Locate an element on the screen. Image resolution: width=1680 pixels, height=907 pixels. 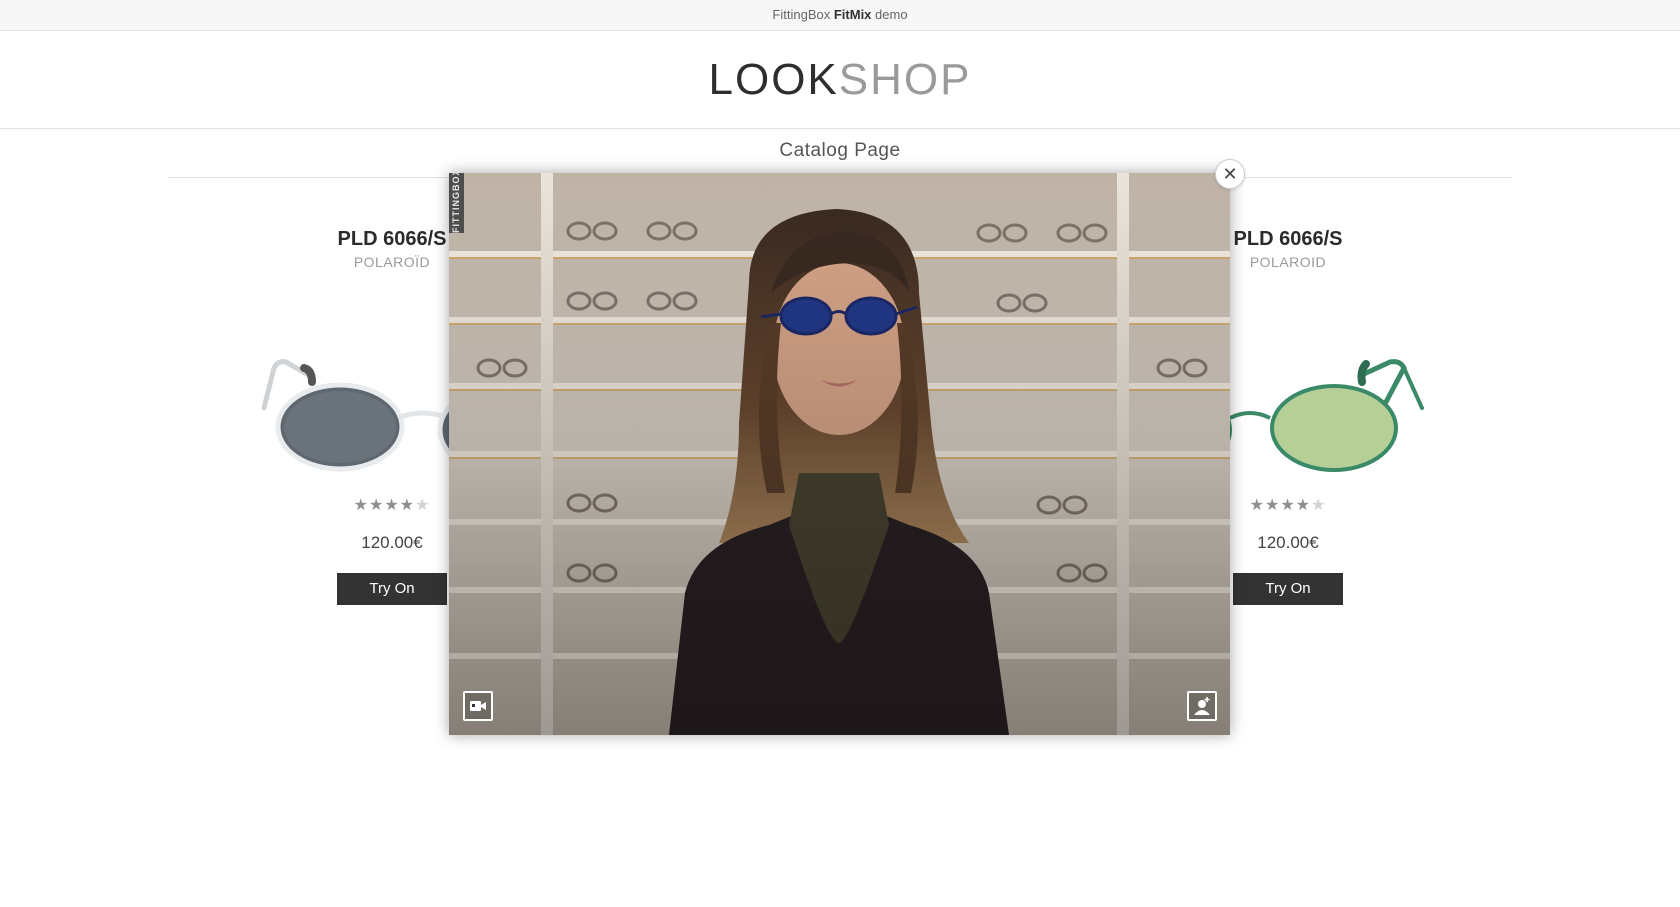
add-portrait-icon is located at coordinates (1202, 706).